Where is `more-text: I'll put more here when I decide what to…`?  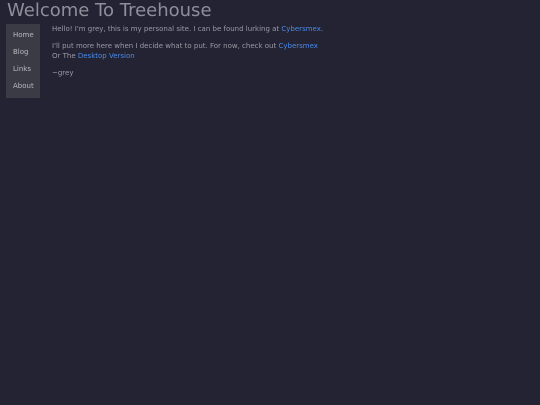
more-text: I'll put more here when I decide what to… is located at coordinates (165, 46).